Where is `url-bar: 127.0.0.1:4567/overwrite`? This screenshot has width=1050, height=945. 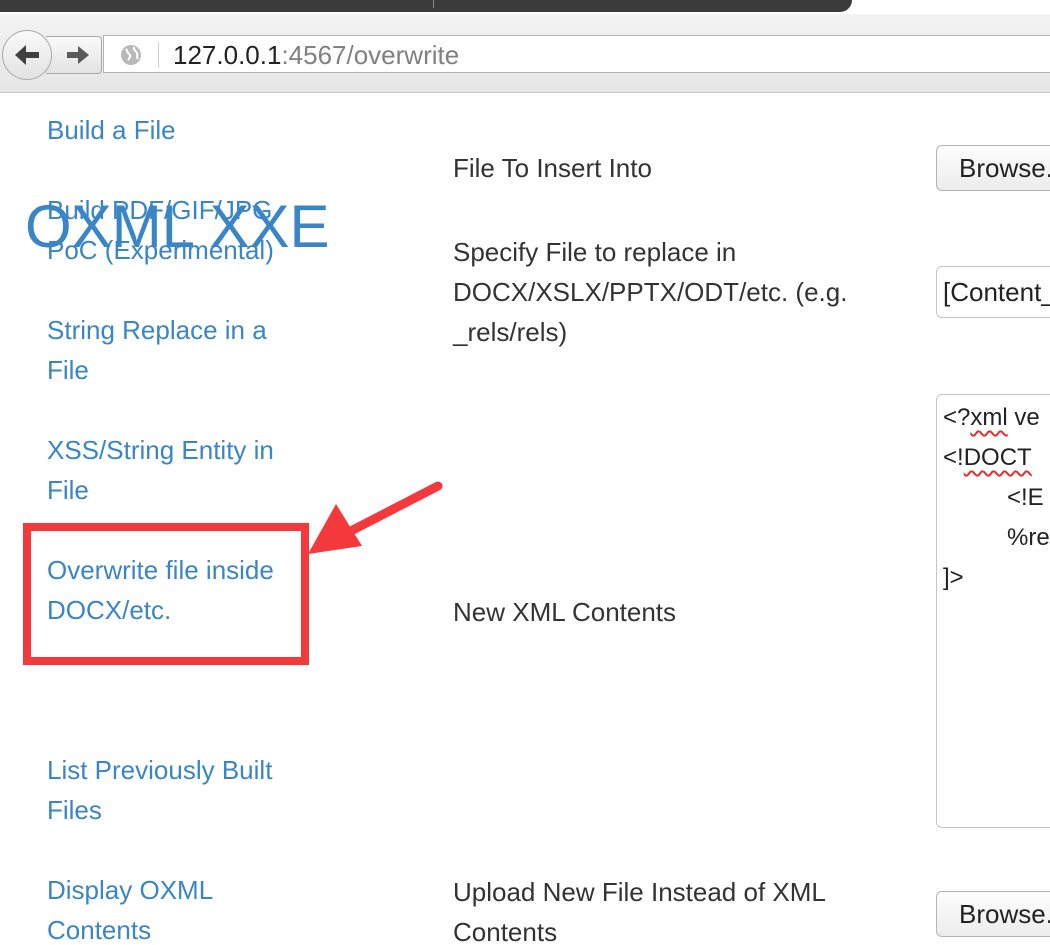 url-bar: 127.0.0.1:4567/overwrite is located at coordinates (576, 54).